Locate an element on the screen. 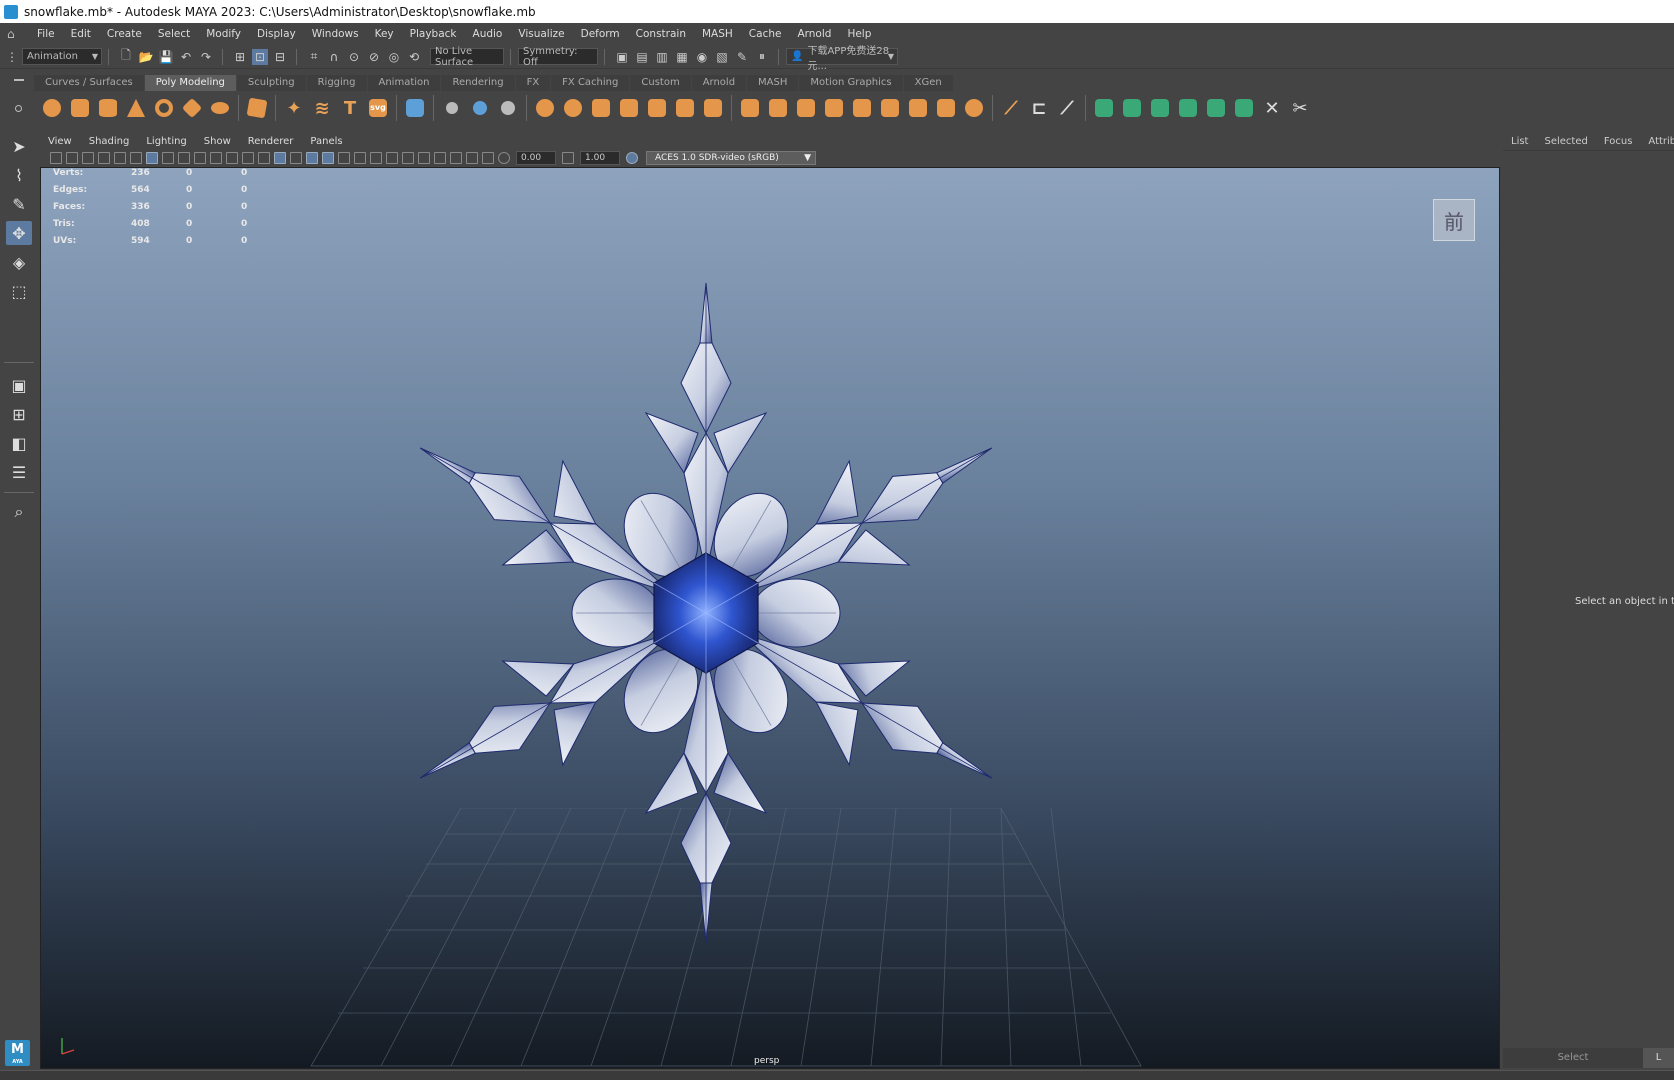 Image resolution: width=1674 pixels, height=1080 pixels. textured-icon is located at coordinates (328, 158).